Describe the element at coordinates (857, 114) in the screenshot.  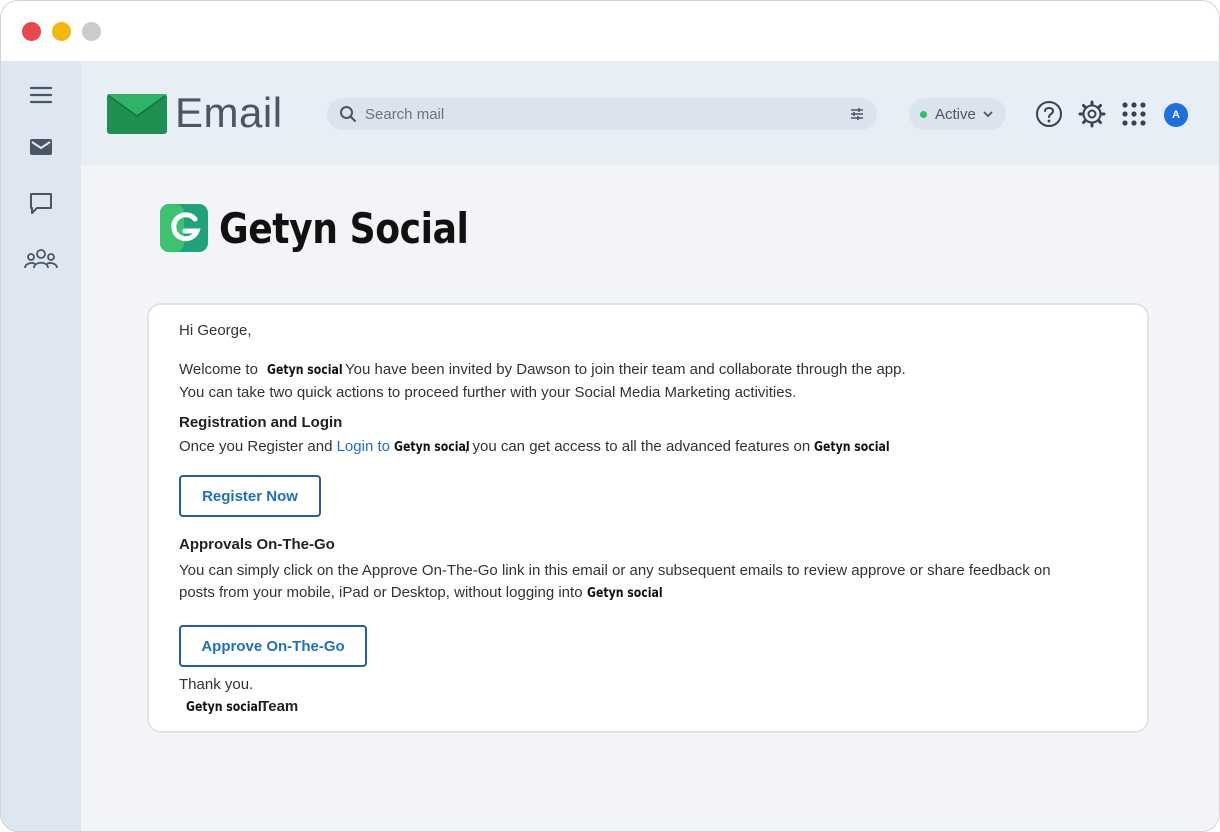
I see `filter-icon` at that location.